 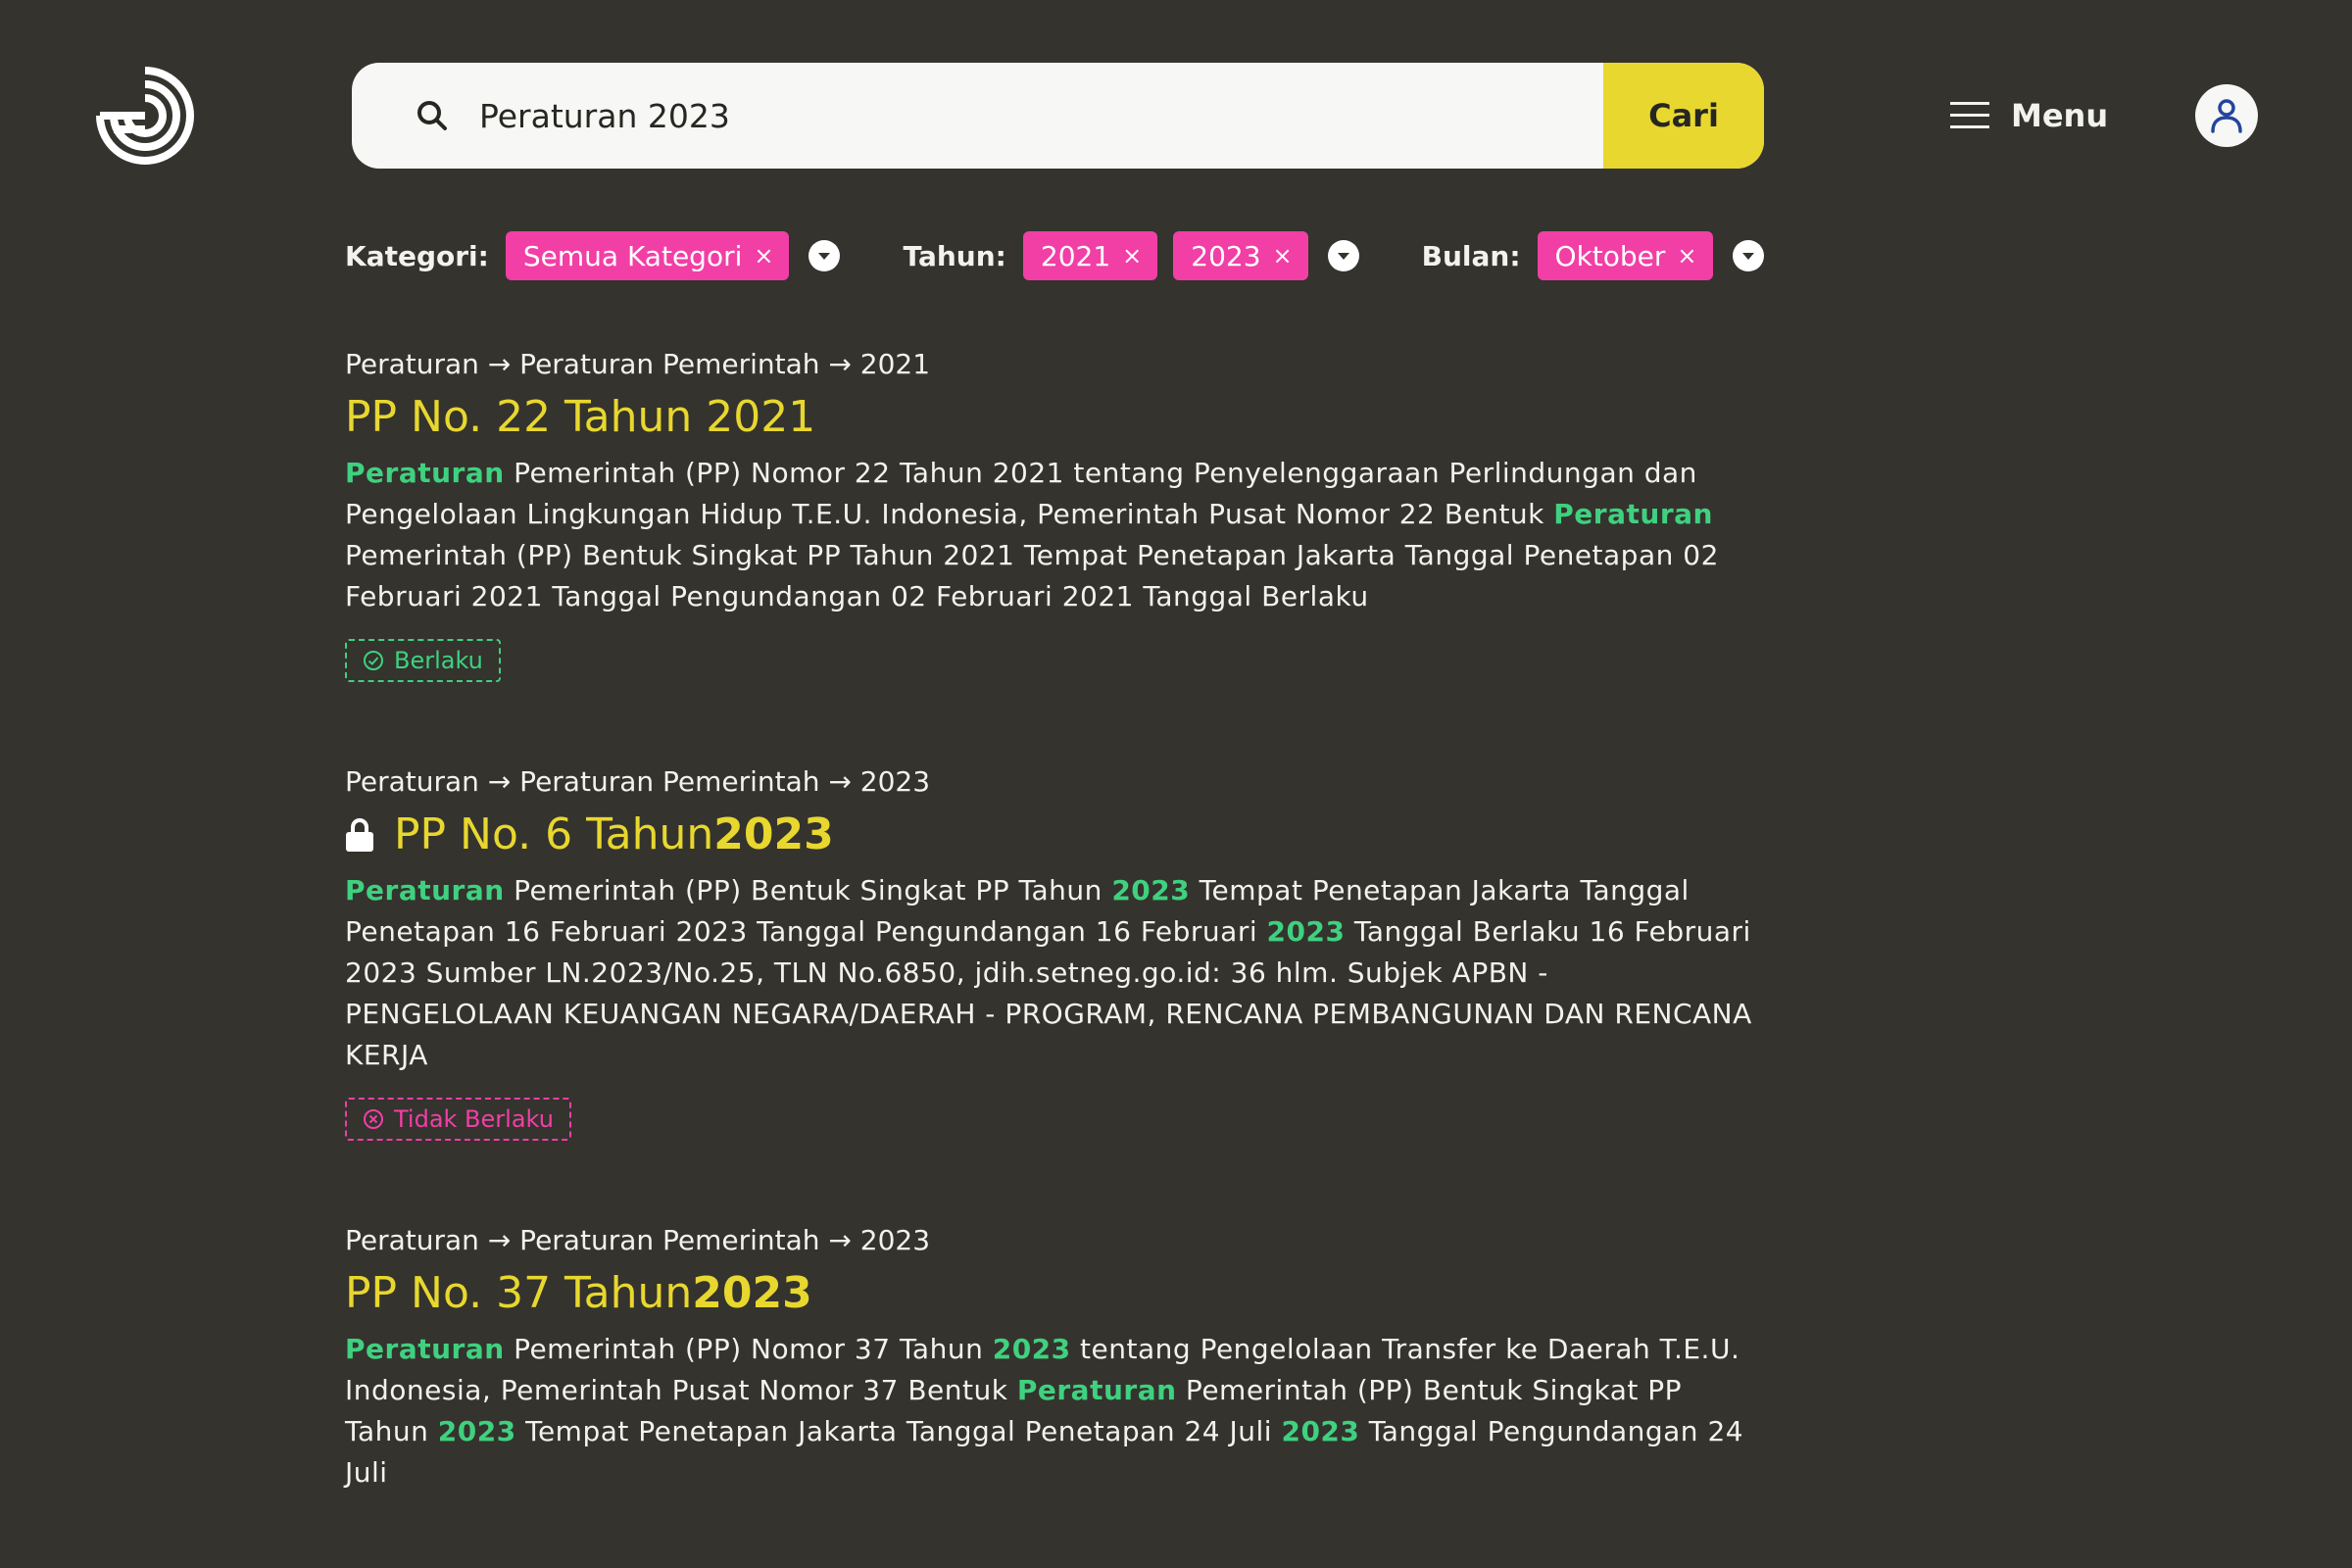 What do you see at coordinates (1683, 116) in the screenshot?
I see `search-button: Cari` at bounding box center [1683, 116].